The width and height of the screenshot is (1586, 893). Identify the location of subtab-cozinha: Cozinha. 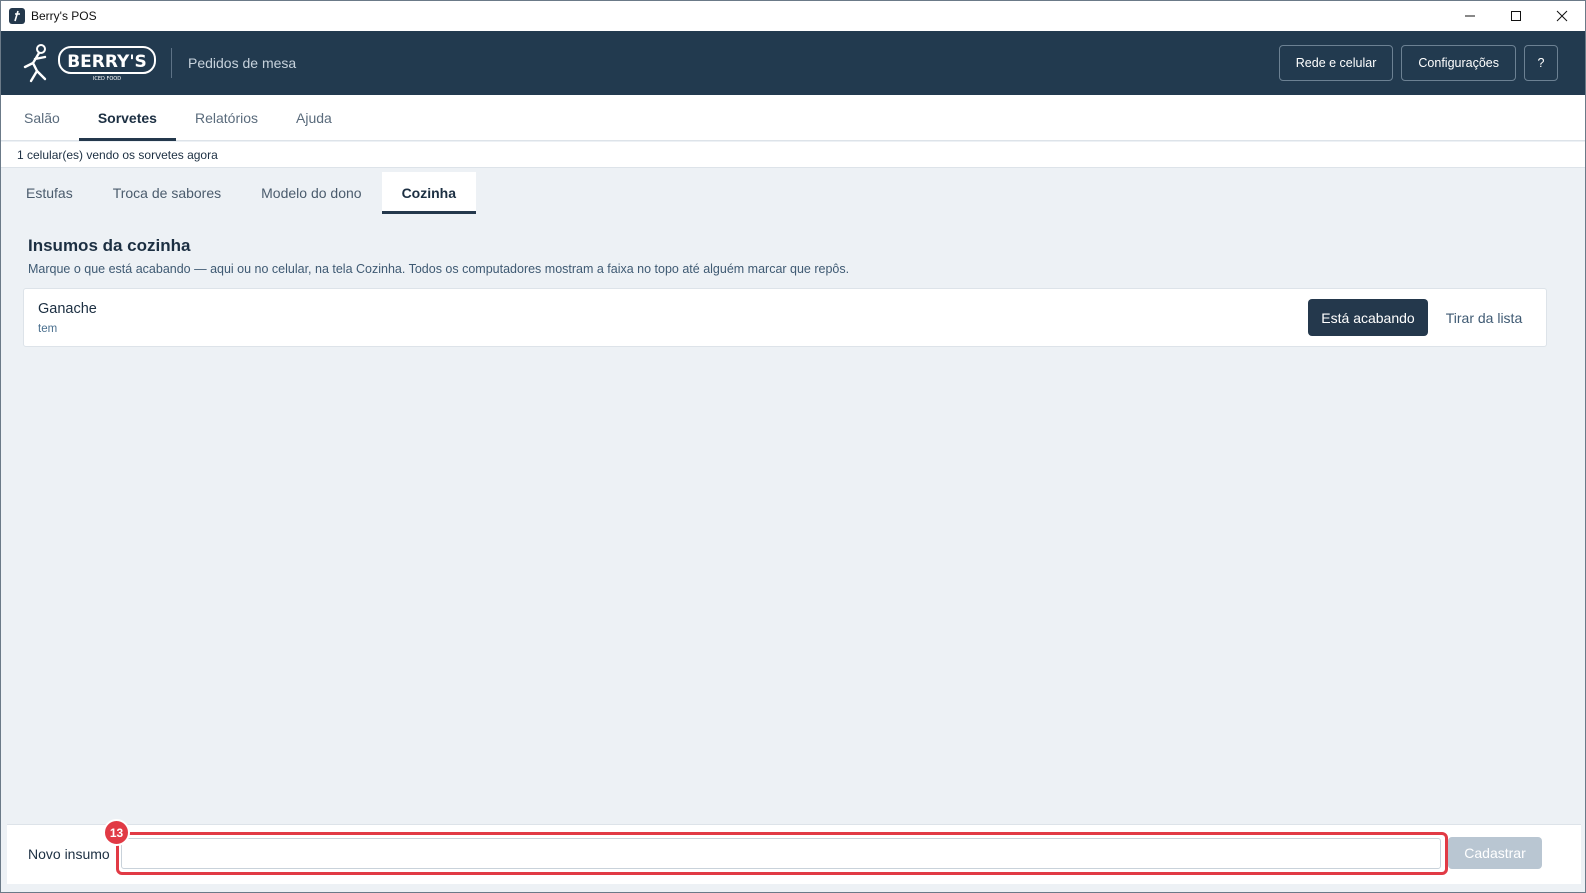
(429, 193).